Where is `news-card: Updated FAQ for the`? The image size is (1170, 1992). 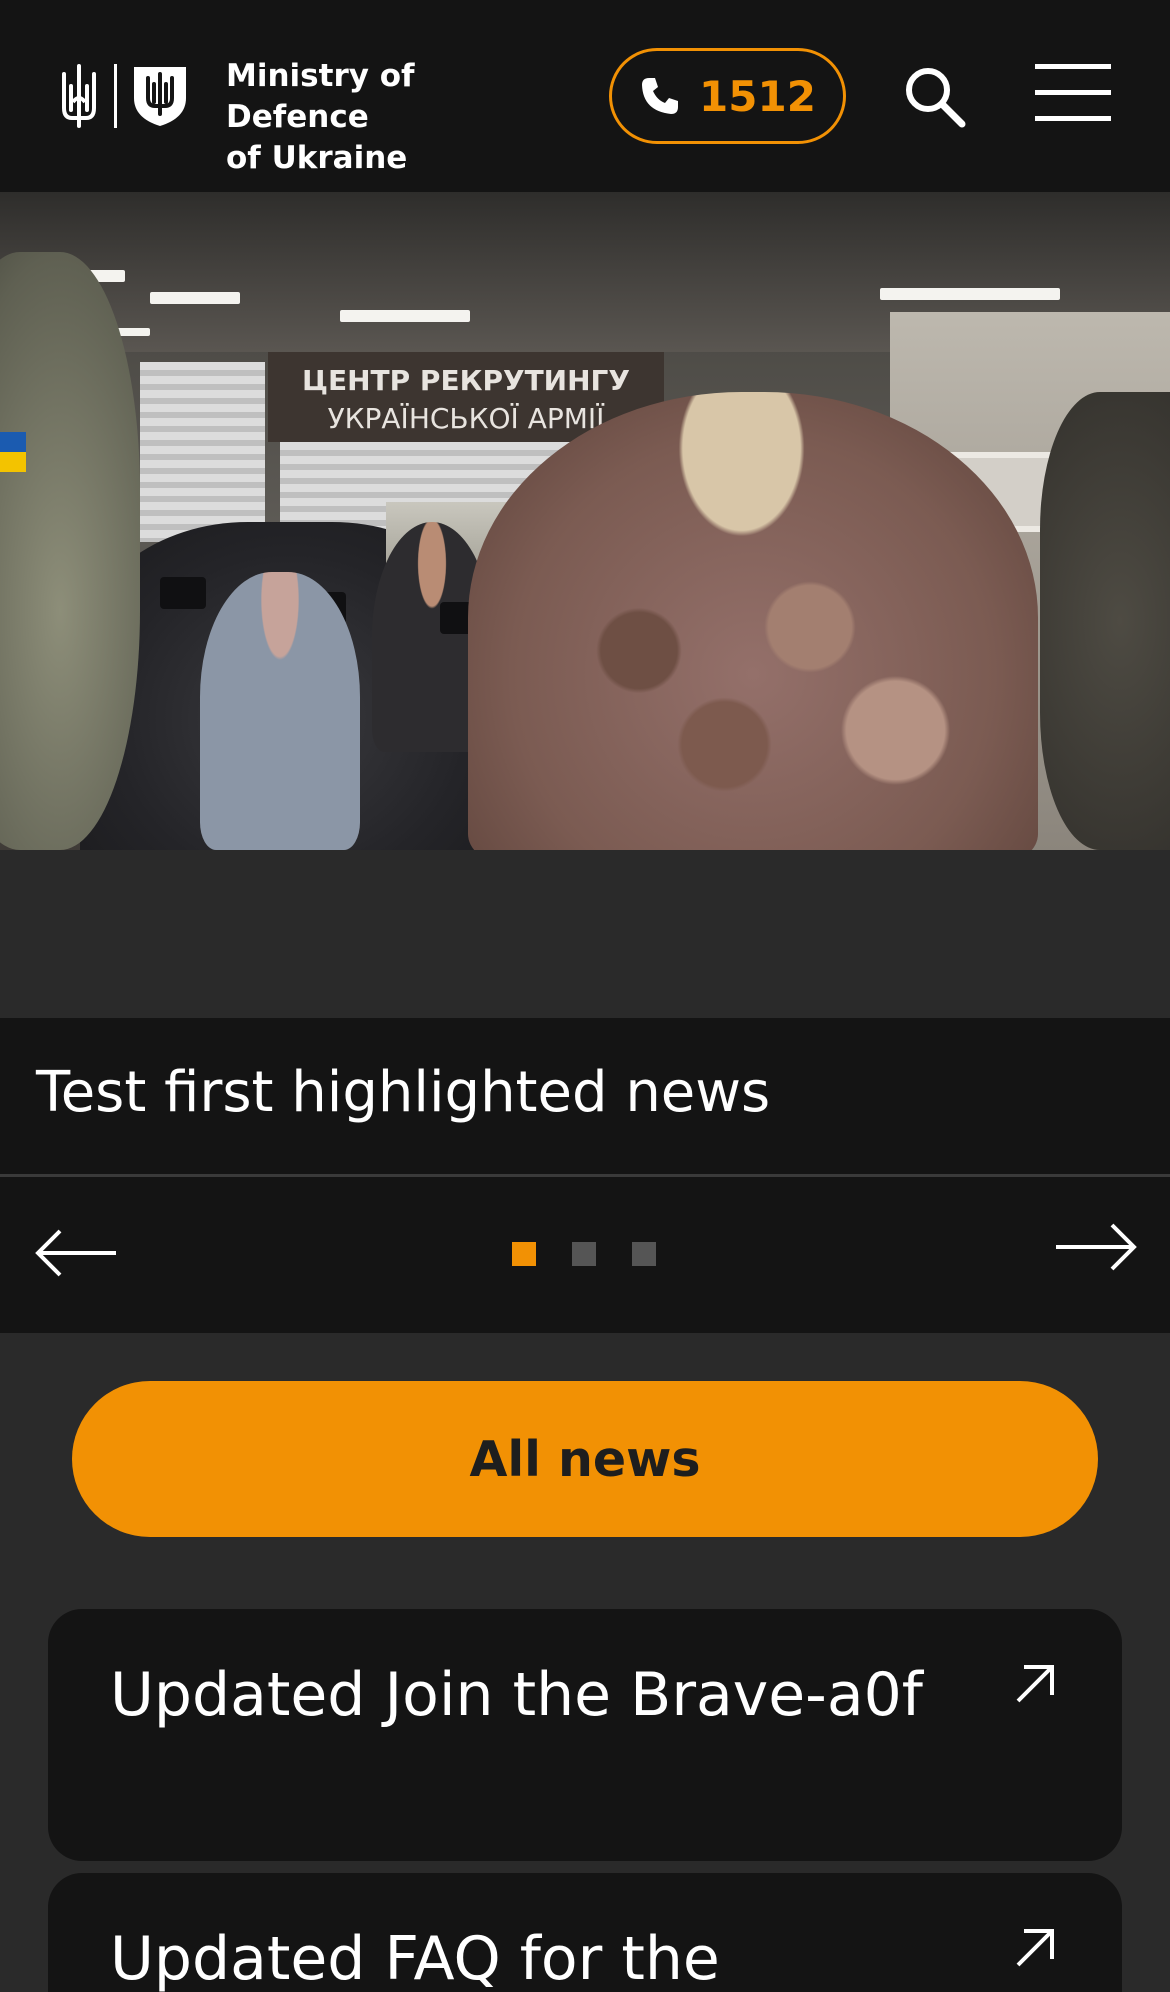 news-card: Updated FAQ for the is located at coordinates (585, 1932).